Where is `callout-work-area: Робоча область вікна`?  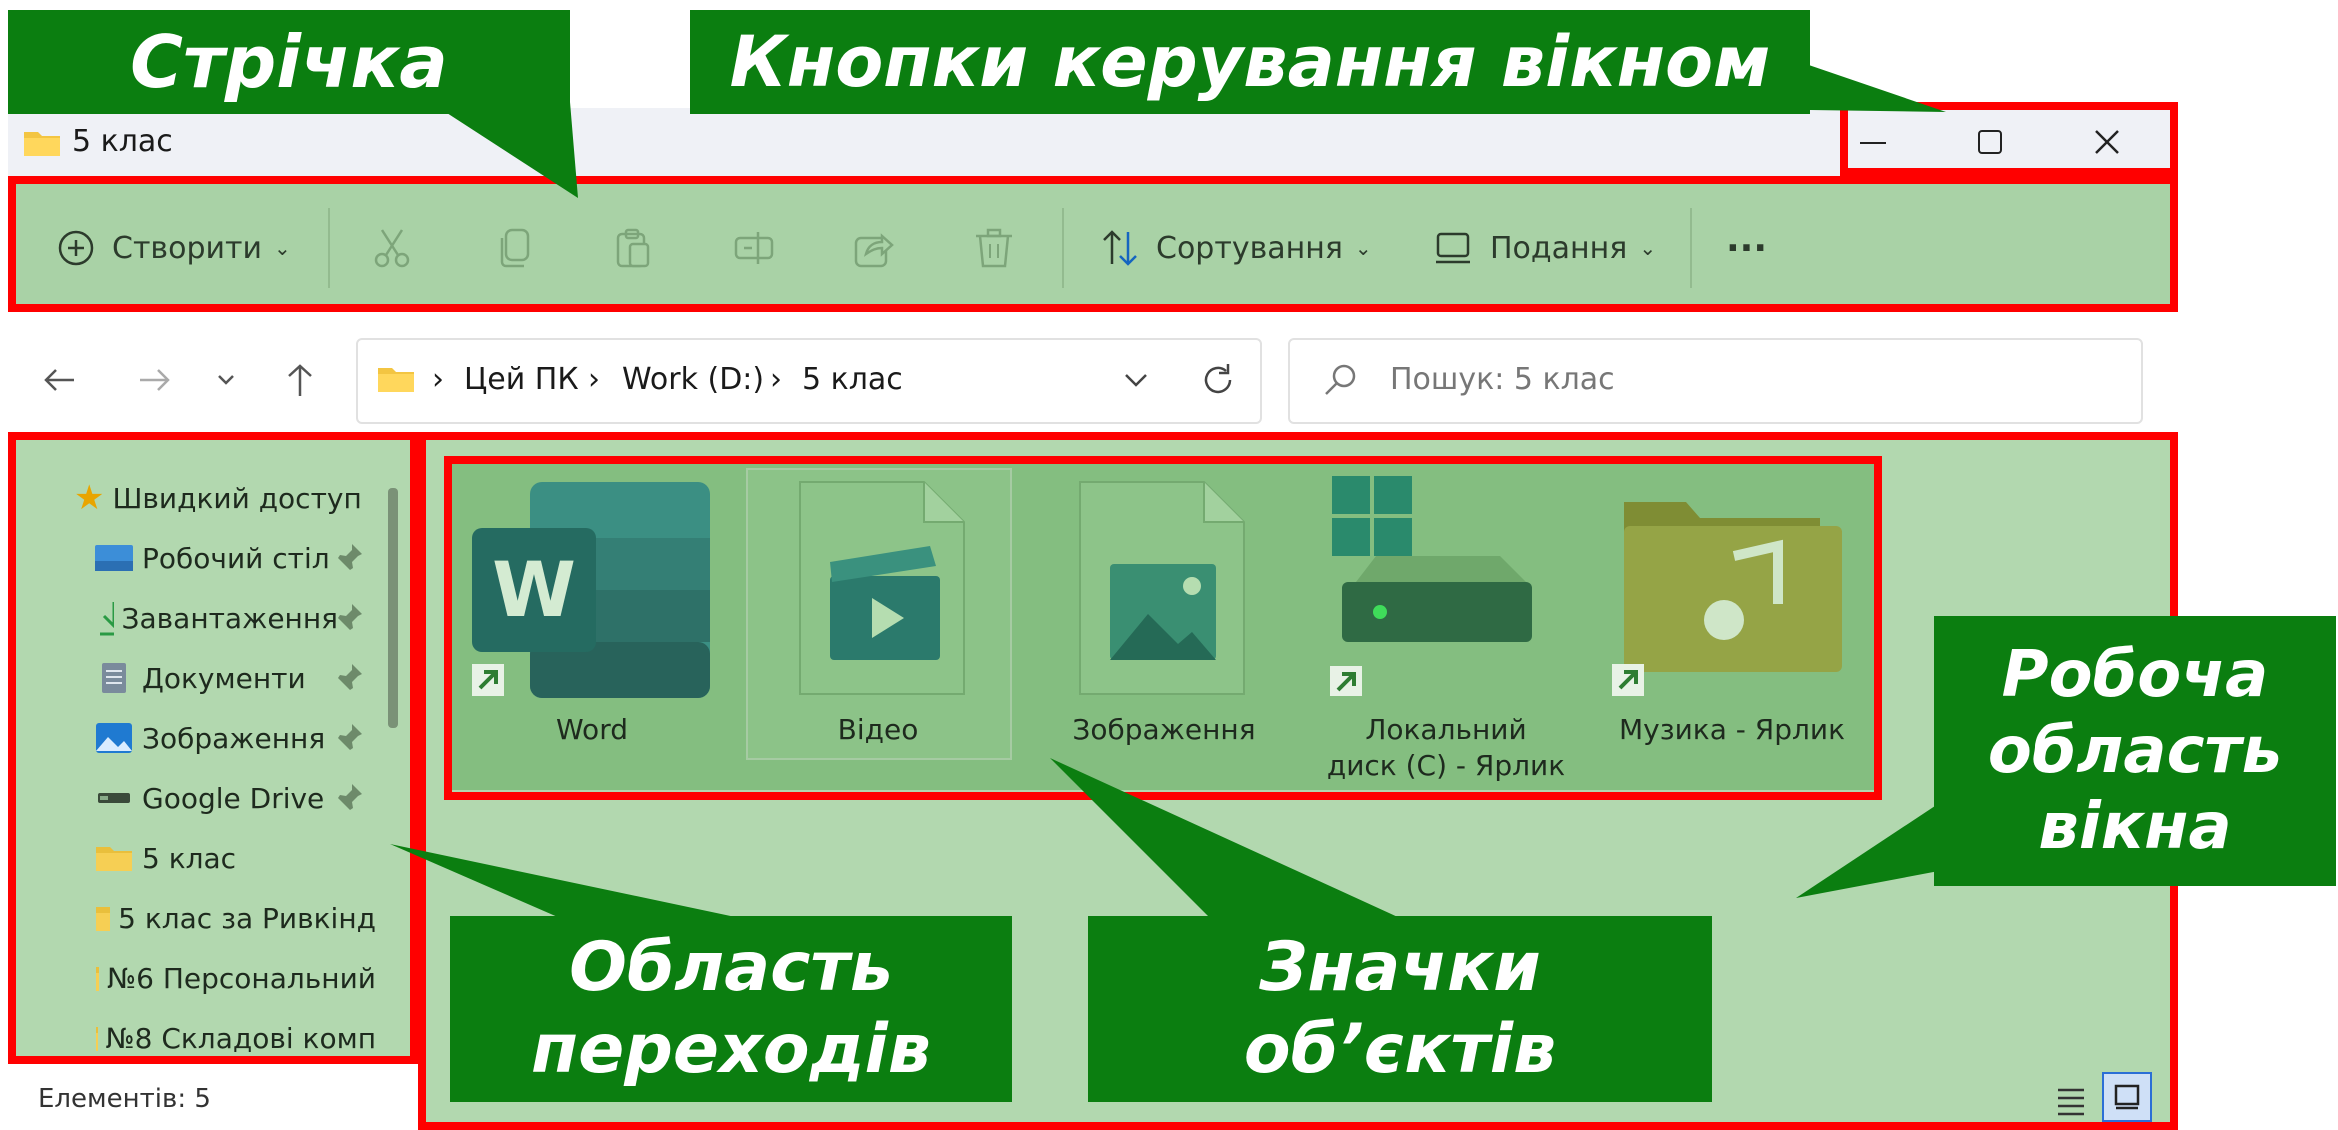
callout-work-area: Робоча область вікна is located at coordinates (2135, 751).